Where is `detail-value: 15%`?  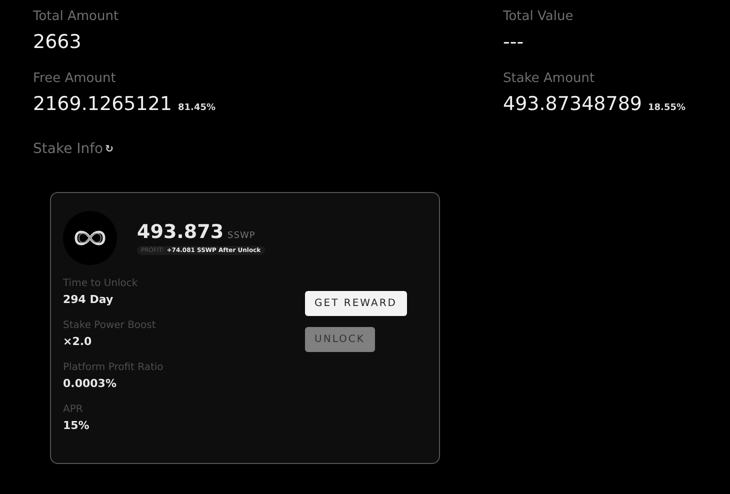
detail-value: 15% is located at coordinates (76, 425).